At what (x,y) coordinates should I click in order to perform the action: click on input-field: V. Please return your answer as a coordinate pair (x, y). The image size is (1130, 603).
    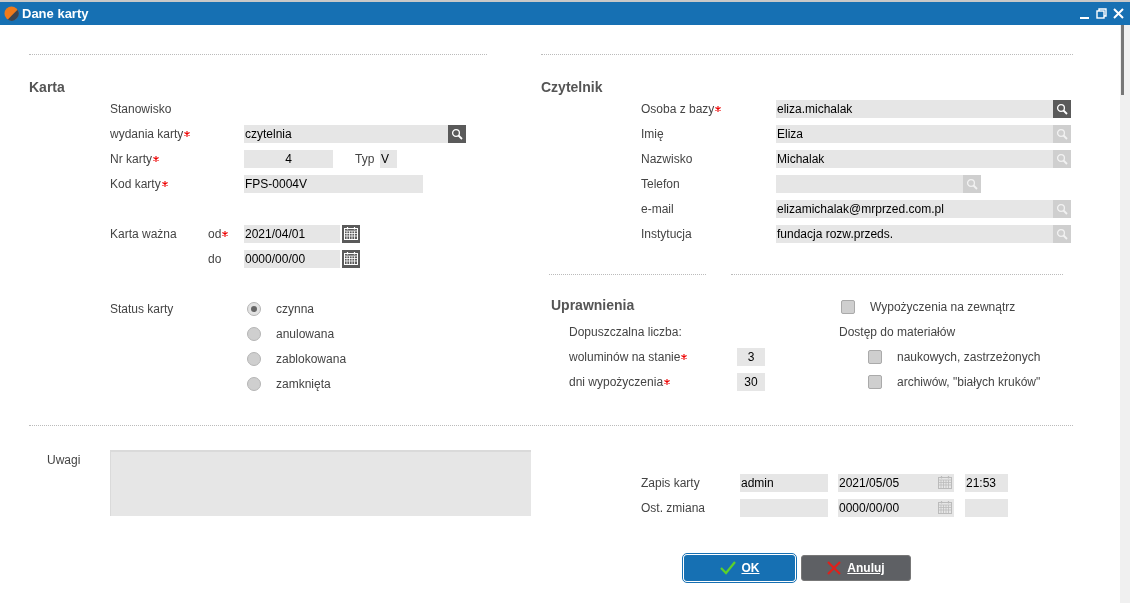
    Looking at the image, I should click on (388, 158).